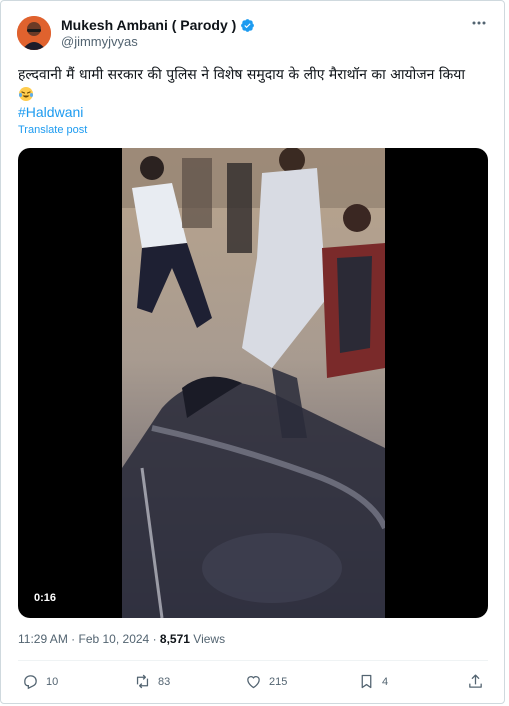 Image resolution: width=509 pixels, height=706 pixels. I want to click on share-icon, so click(475, 681).